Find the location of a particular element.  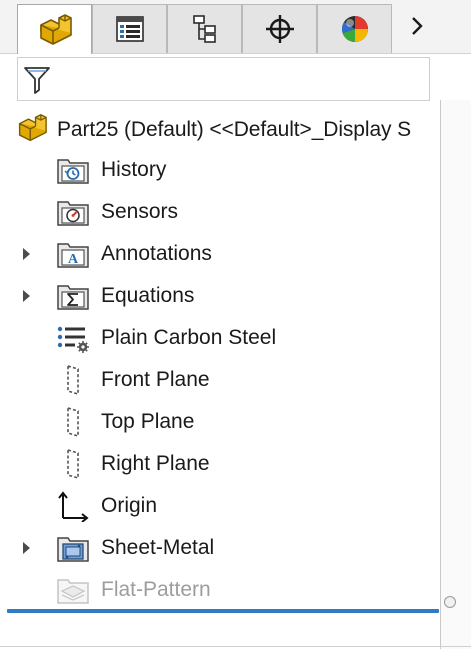

tab-featuremanager is located at coordinates (54, 29).